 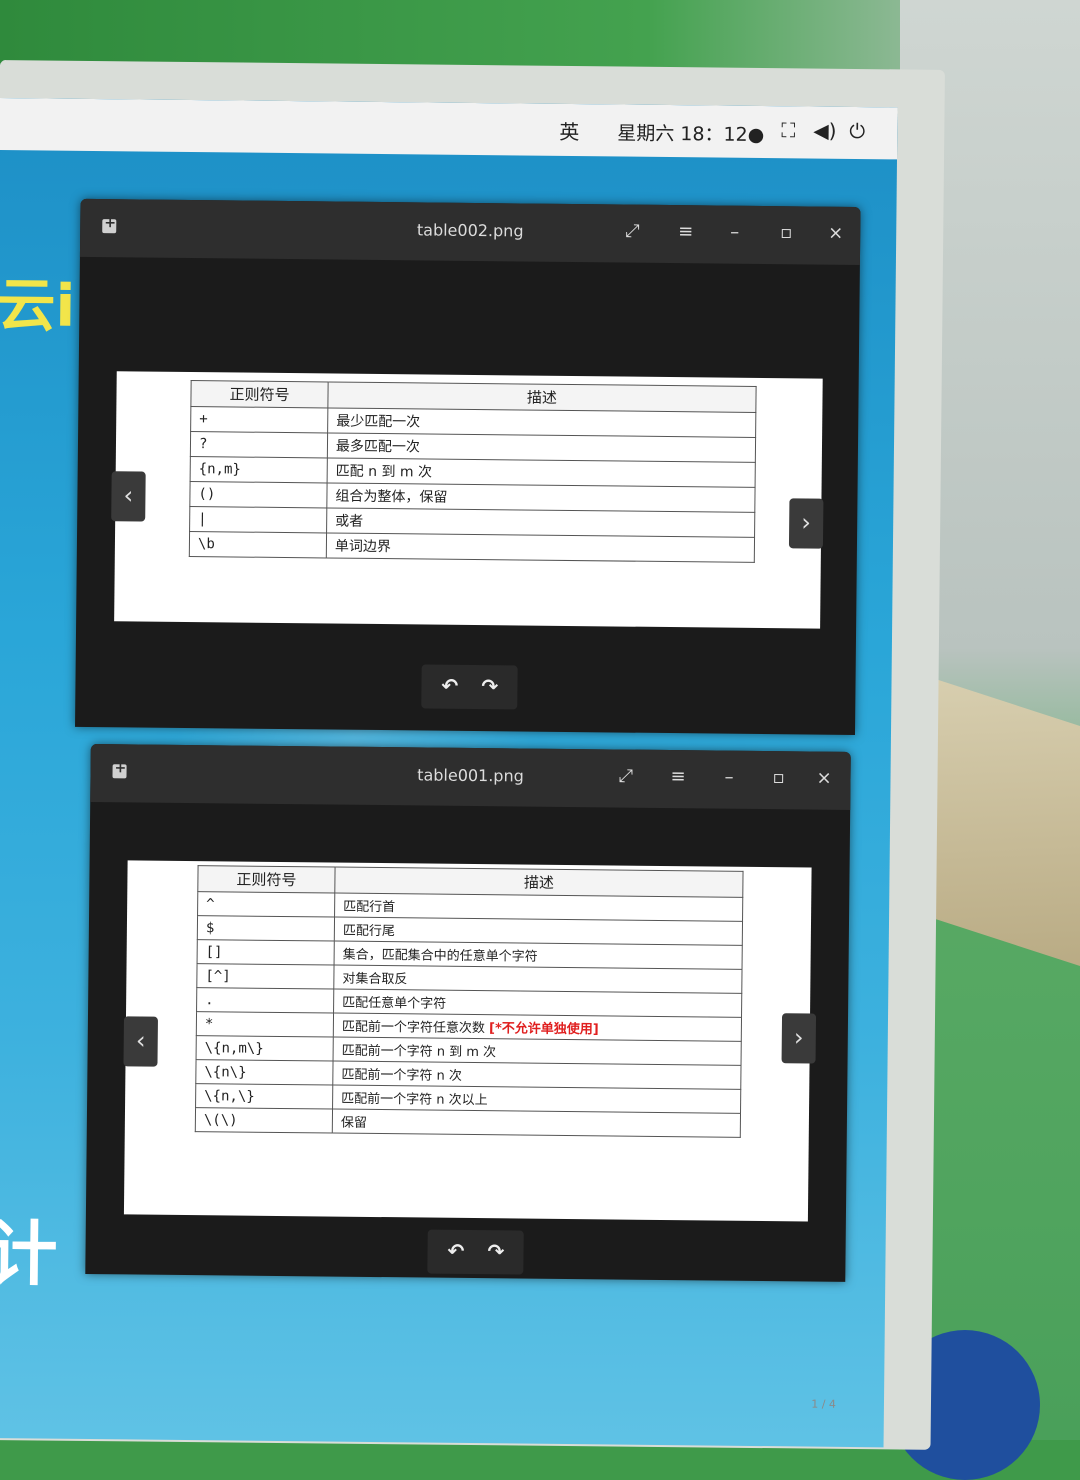 I want to click on viewer-titlebar: table001.png ⤢ ≡ – ▫ ×, so click(x=470, y=776).